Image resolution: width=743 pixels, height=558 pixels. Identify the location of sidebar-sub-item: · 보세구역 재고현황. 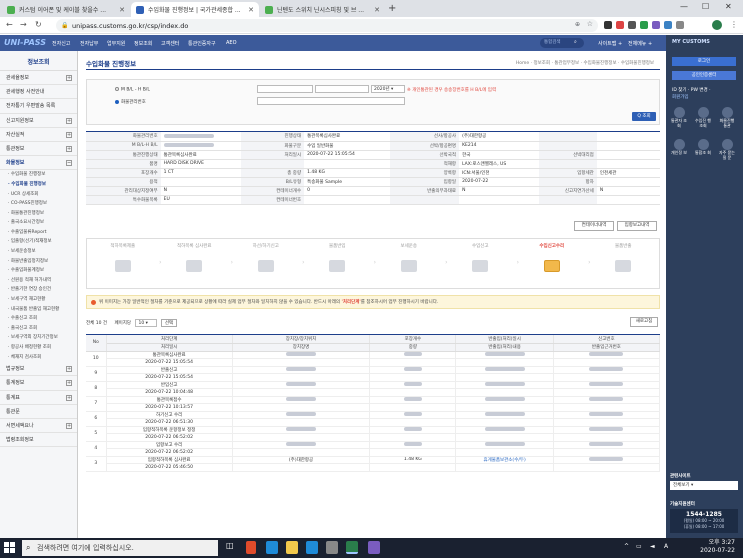
(38, 300).